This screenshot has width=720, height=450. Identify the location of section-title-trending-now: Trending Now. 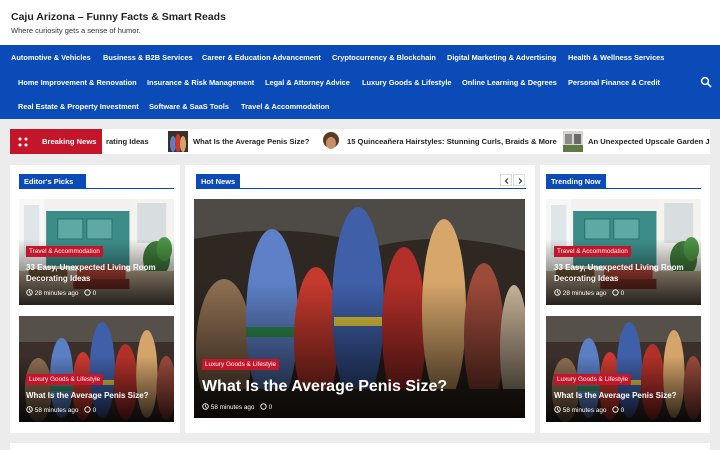
(576, 181).